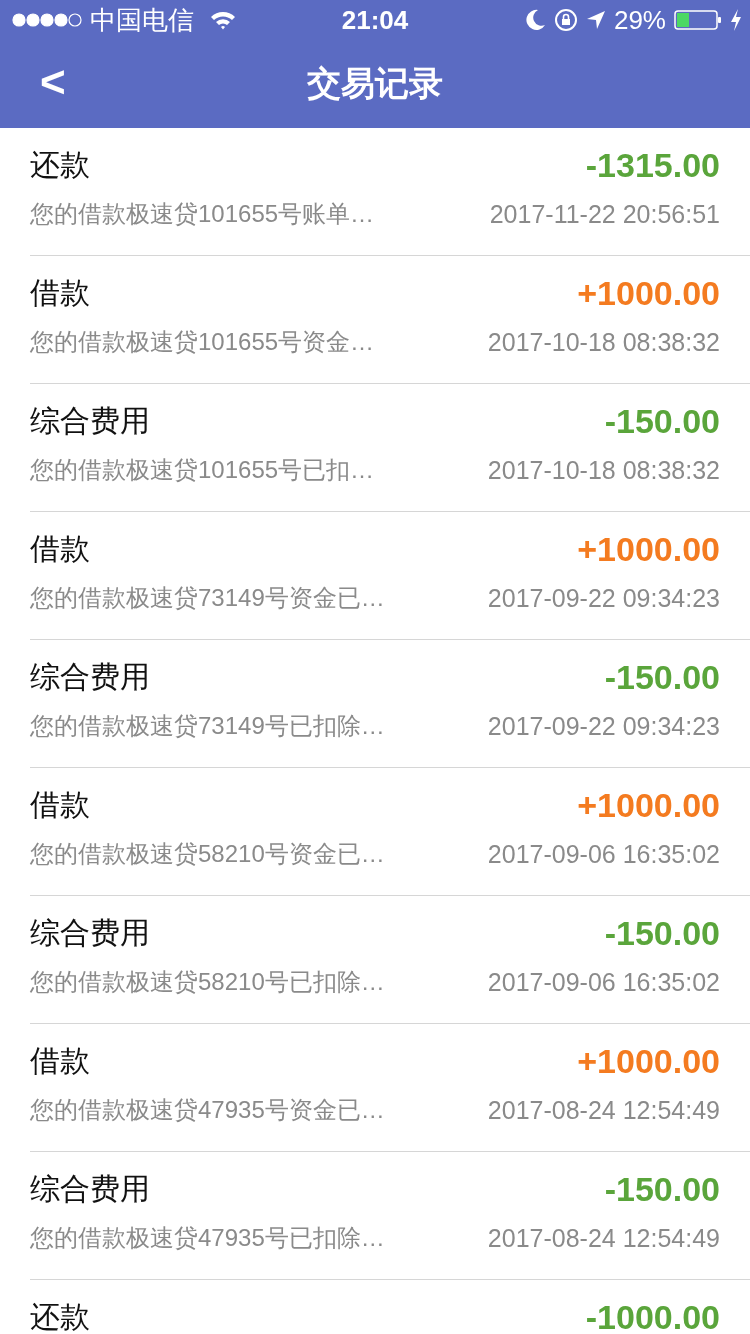 Image resolution: width=750 pixels, height=1334 pixels. I want to click on transaction-amount: -1315.00, so click(652, 165).